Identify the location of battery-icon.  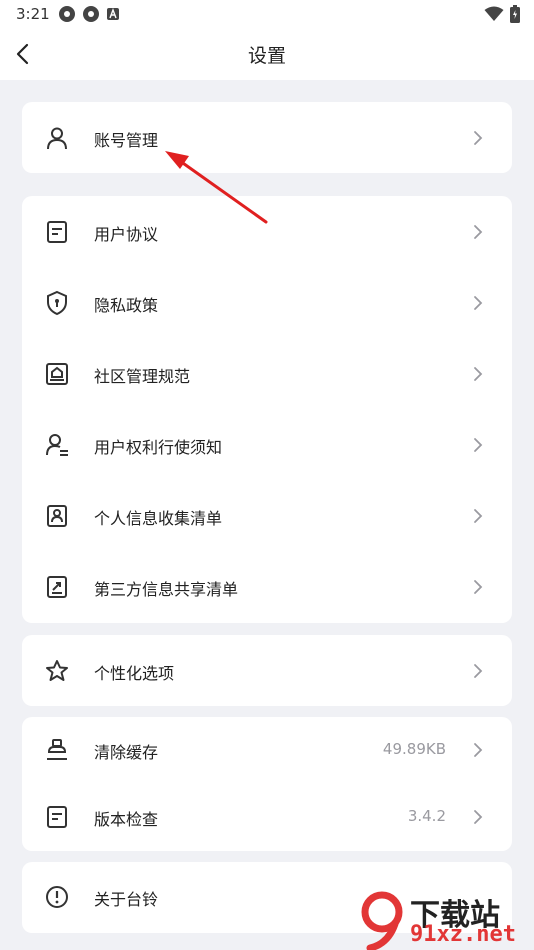
(515, 14).